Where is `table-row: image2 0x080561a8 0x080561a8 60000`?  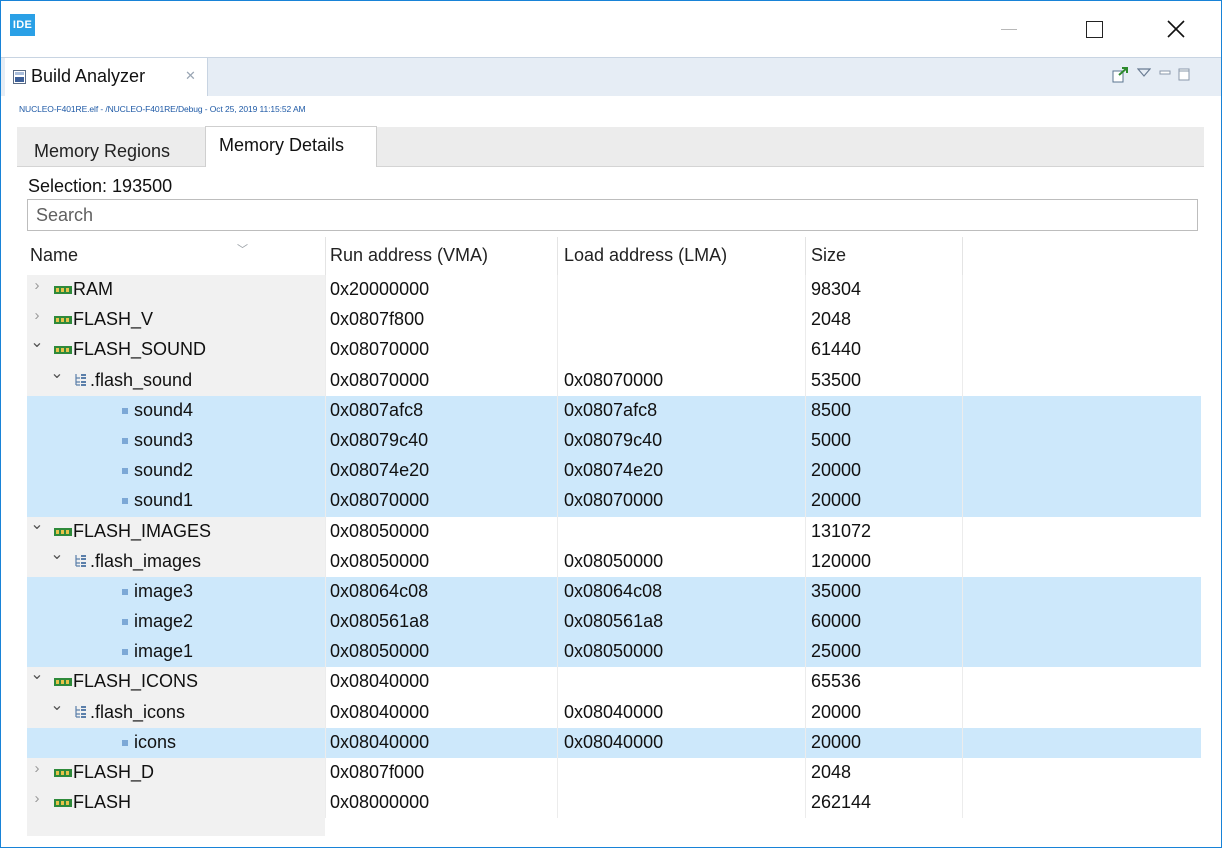
table-row: image2 0x080561a8 0x080561a8 60000 is located at coordinates (614, 622).